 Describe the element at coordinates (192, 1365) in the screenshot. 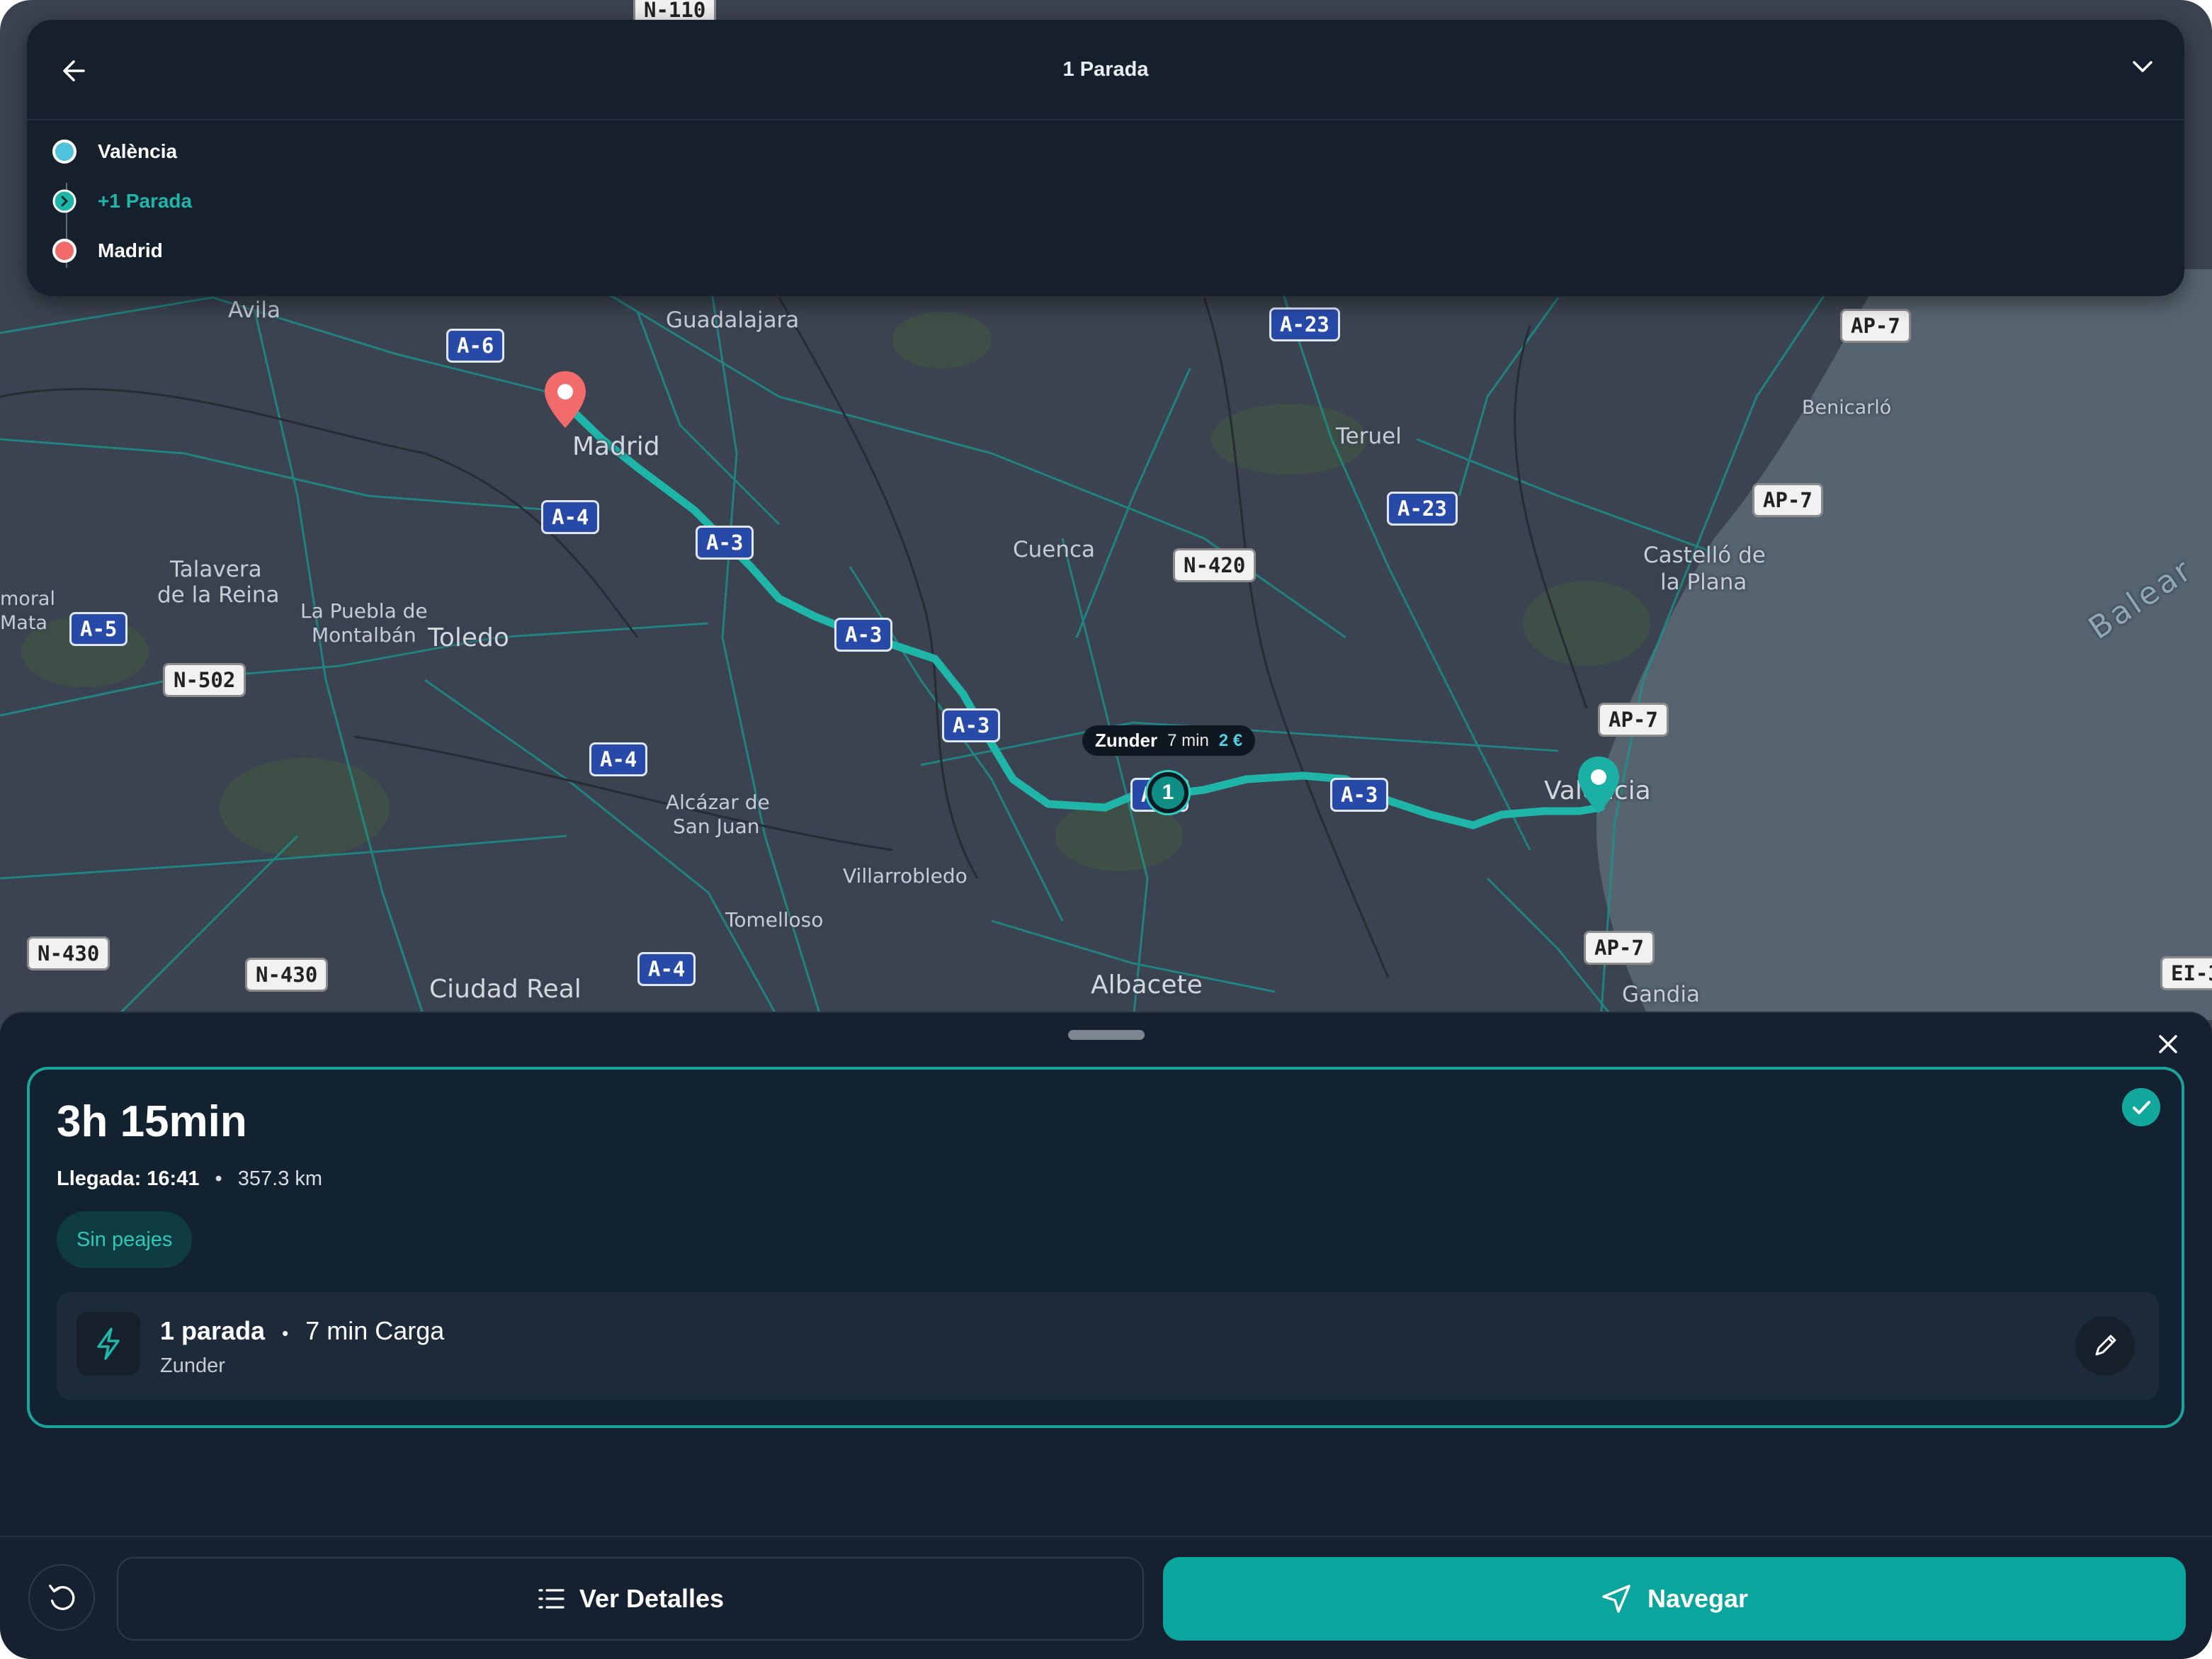

I see `stop-provider: Zunder` at that location.